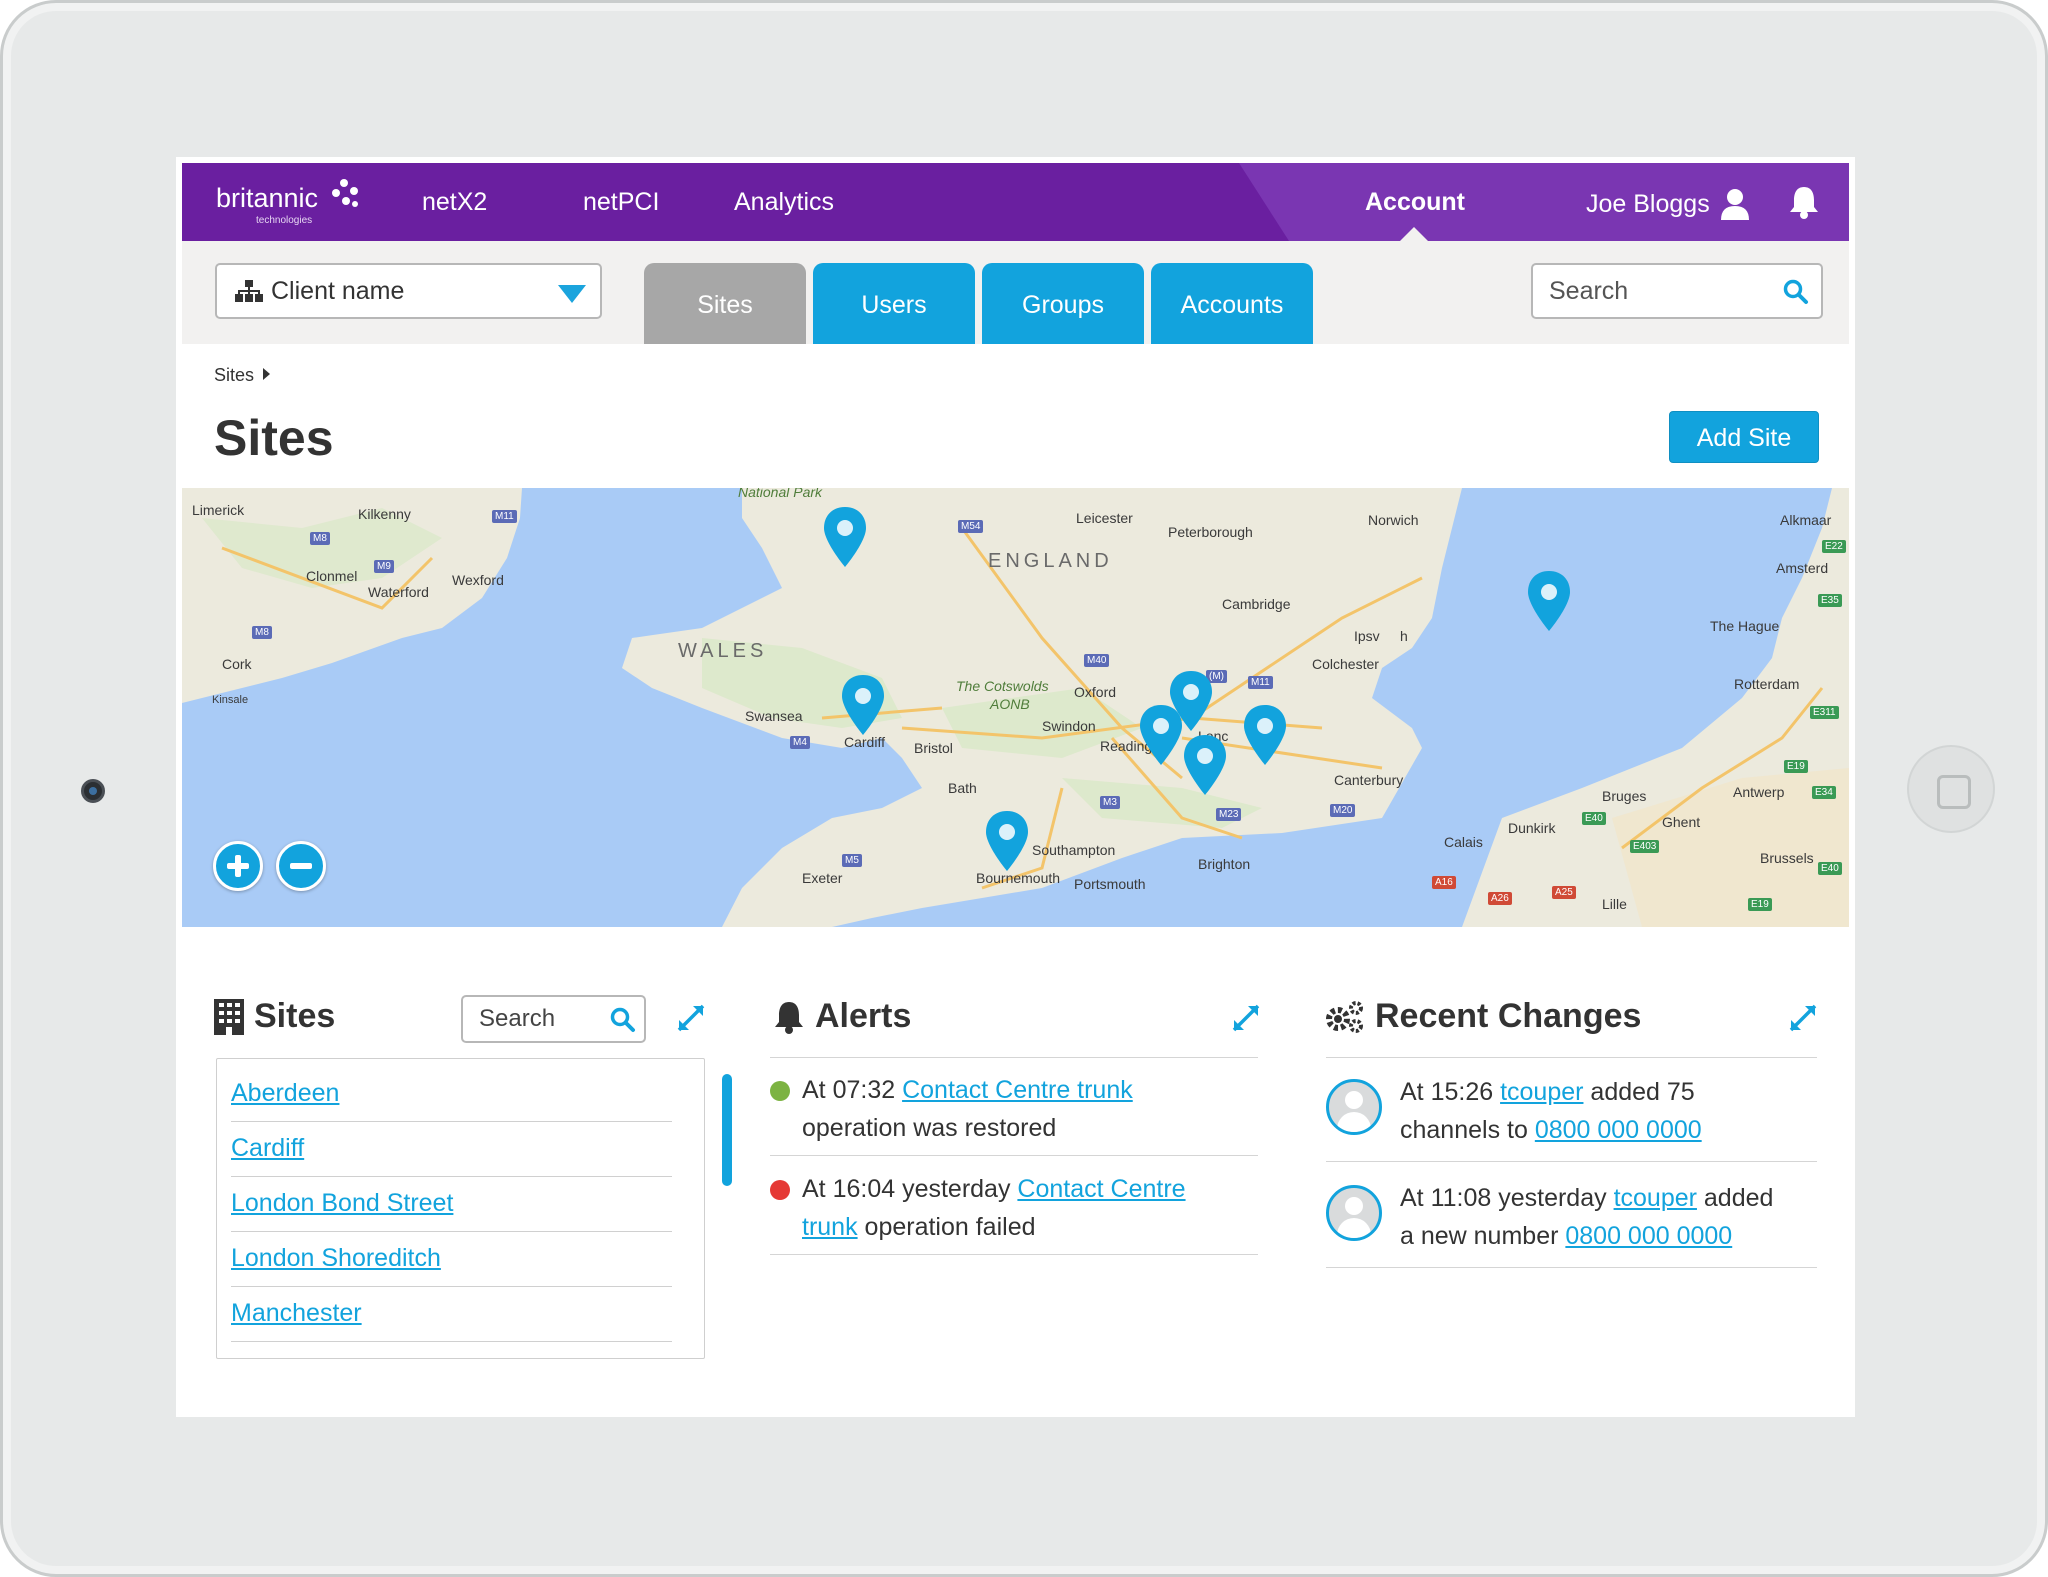  Describe the element at coordinates (234, 375) in the screenshot. I see `breadcrumb-sites: Sites` at that location.